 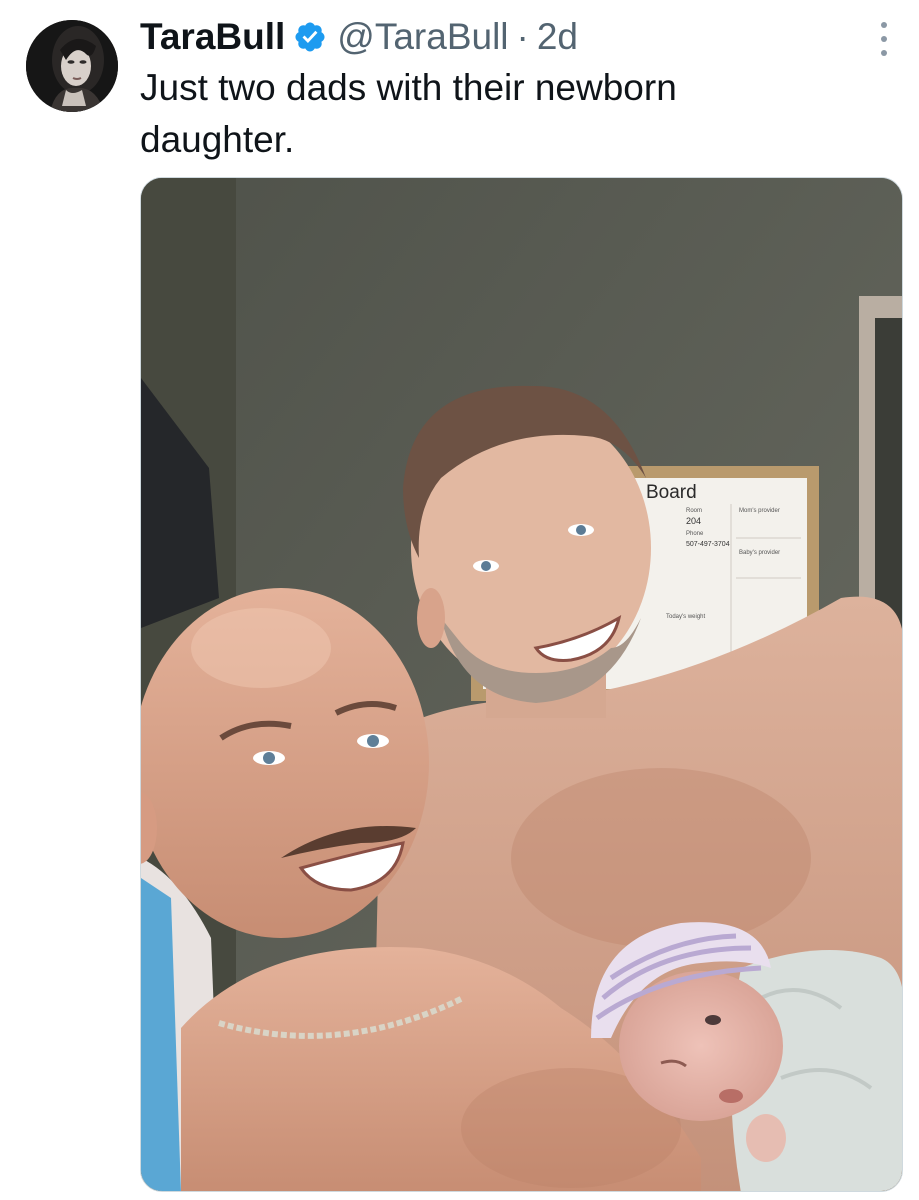 What do you see at coordinates (557, 37) in the screenshot?
I see `timestamp: 2d` at bounding box center [557, 37].